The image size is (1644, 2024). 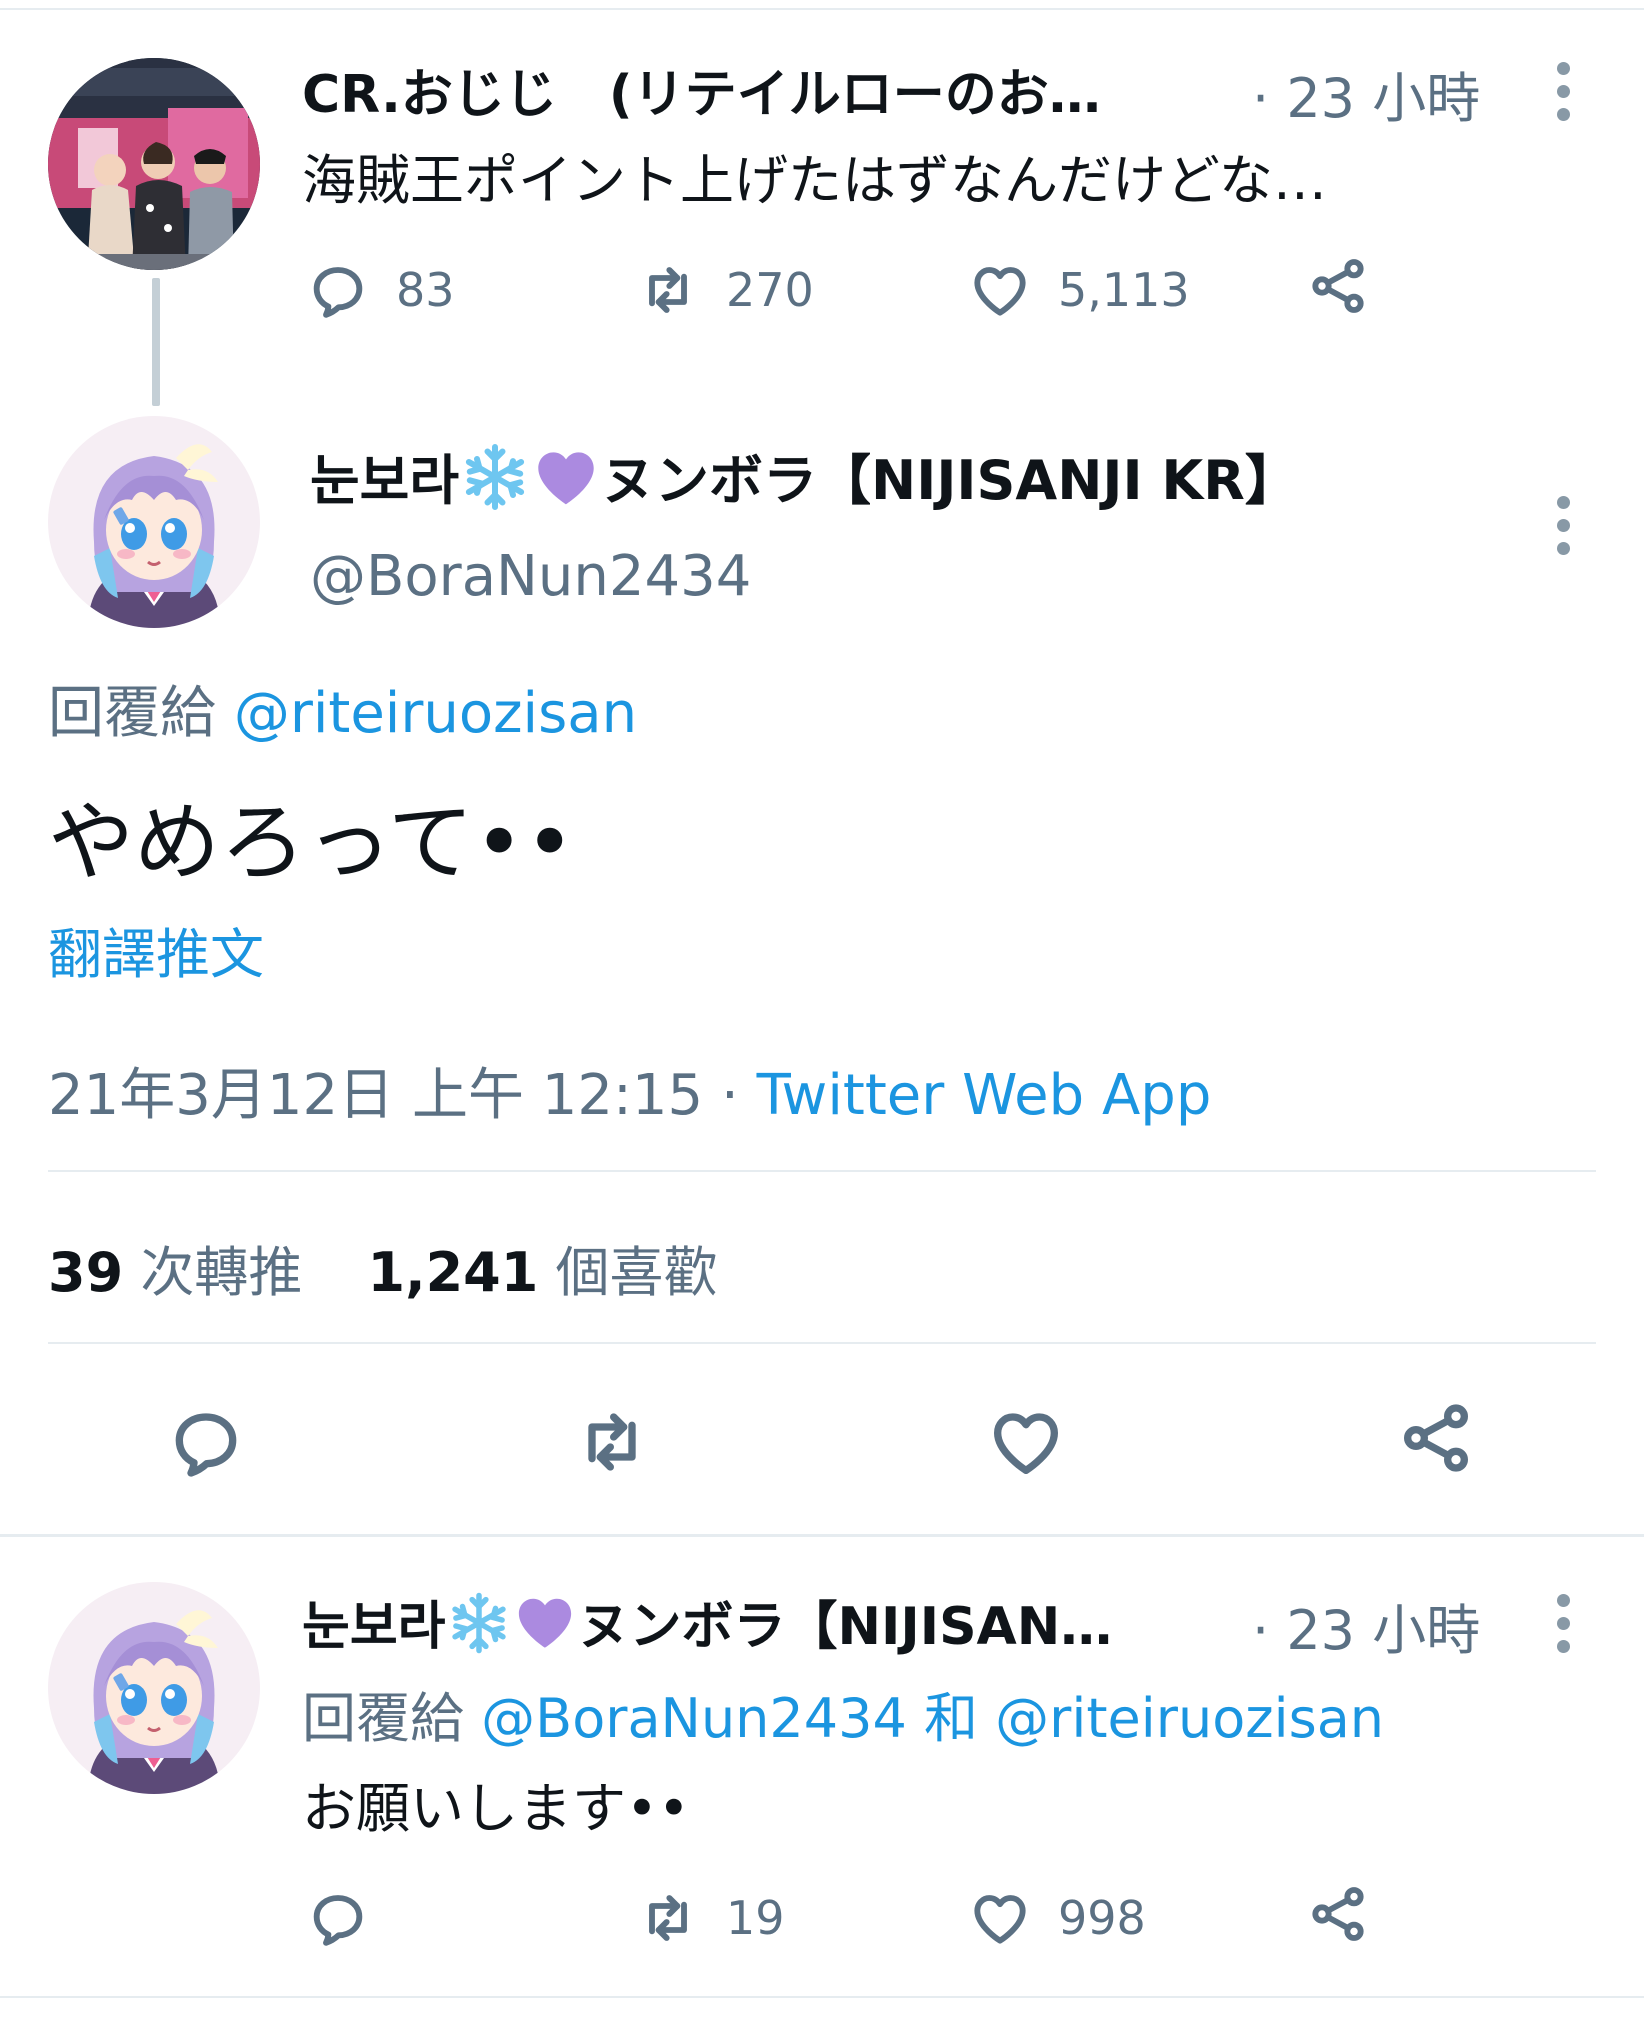 What do you see at coordinates (984, 1095) in the screenshot?
I see `tweet-source-link: Twitter Web App` at bounding box center [984, 1095].